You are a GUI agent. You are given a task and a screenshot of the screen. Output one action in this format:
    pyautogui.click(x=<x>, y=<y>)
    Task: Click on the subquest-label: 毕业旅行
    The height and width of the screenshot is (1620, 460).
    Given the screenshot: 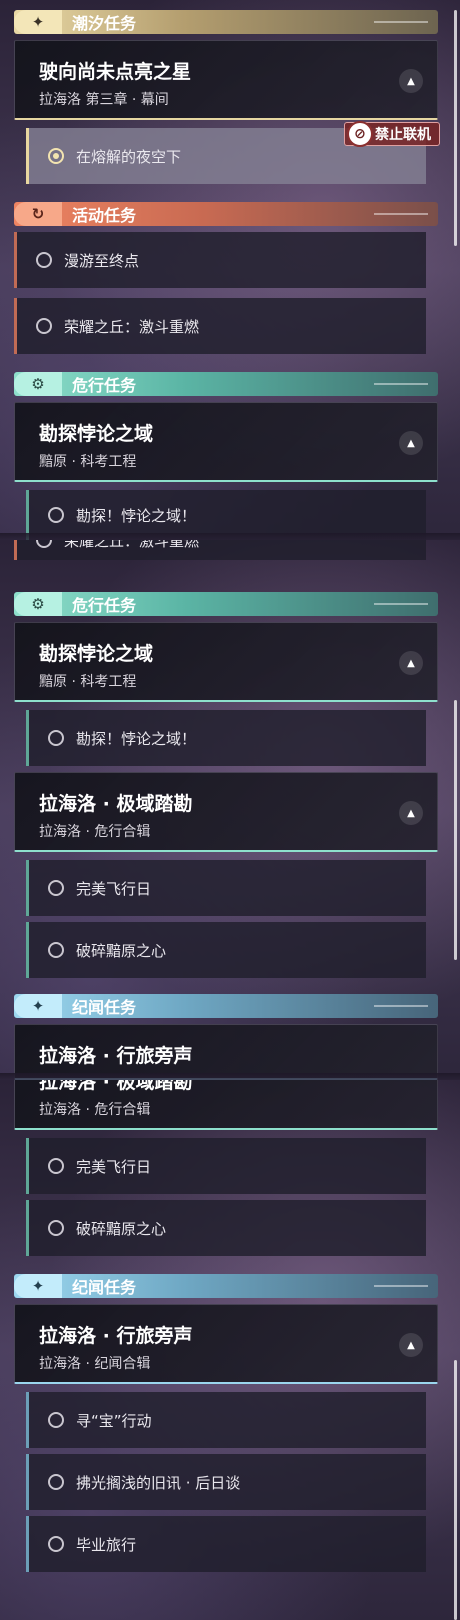 What is the action you would take?
    pyautogui.click(x=106, y=1544)
    